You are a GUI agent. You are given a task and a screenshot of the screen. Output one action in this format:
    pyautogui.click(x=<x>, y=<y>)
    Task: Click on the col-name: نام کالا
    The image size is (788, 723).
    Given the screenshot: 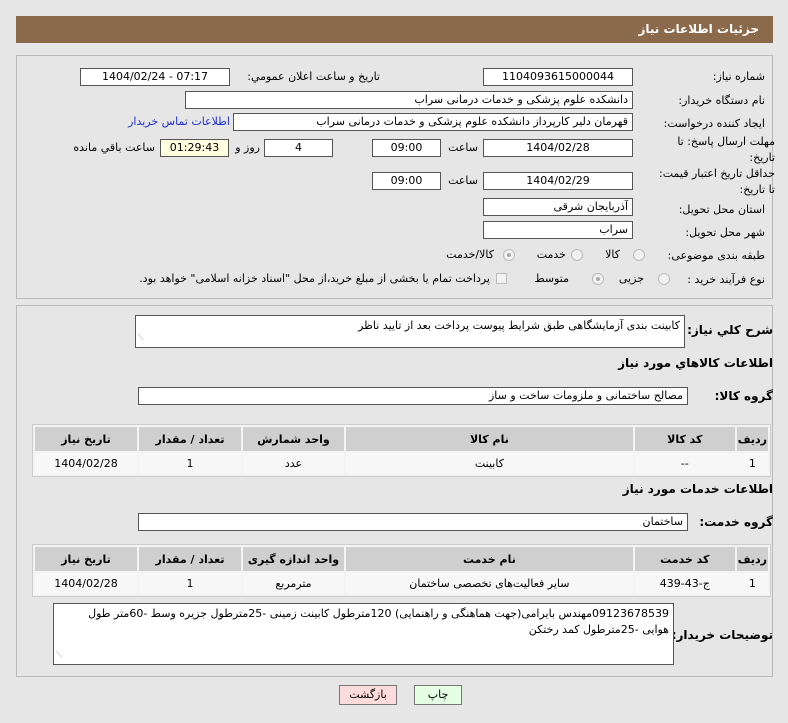 What is the action you would take?
    pyautogui.click(x=489, y=439)
    